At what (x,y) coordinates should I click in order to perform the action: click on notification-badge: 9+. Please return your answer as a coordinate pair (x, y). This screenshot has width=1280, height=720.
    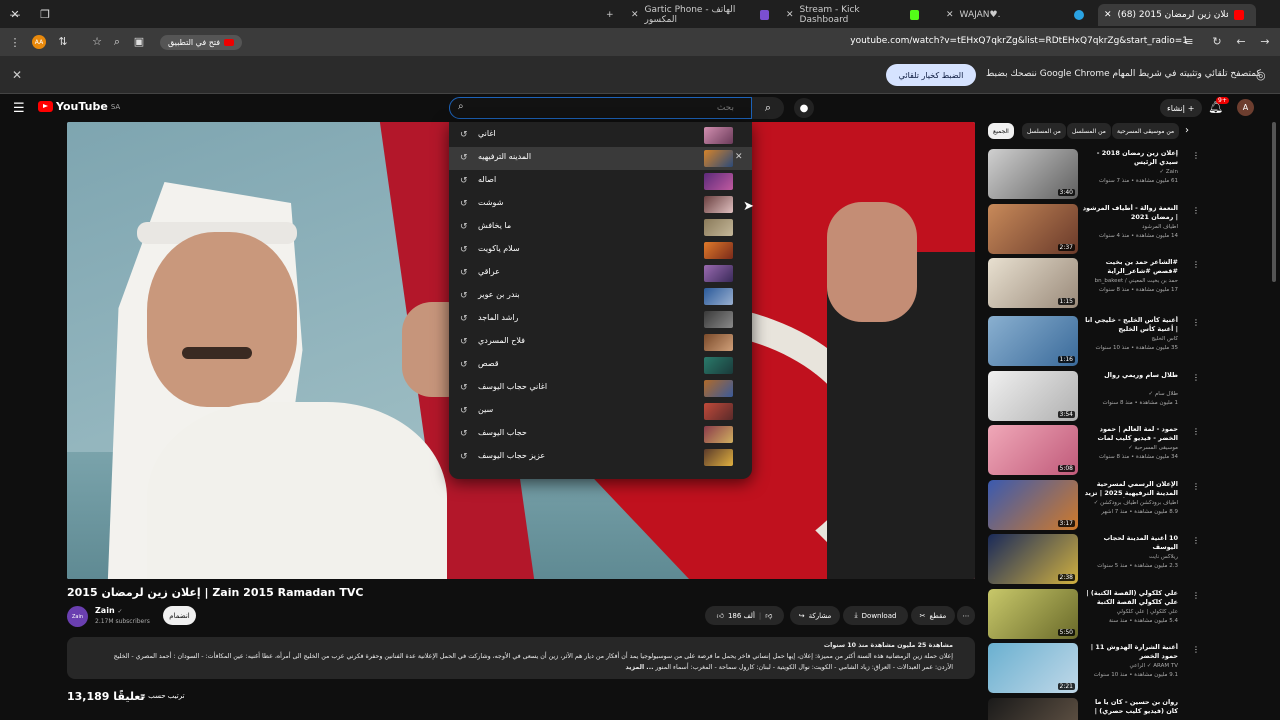
    Looking at the image, I should click on (1222, 100).